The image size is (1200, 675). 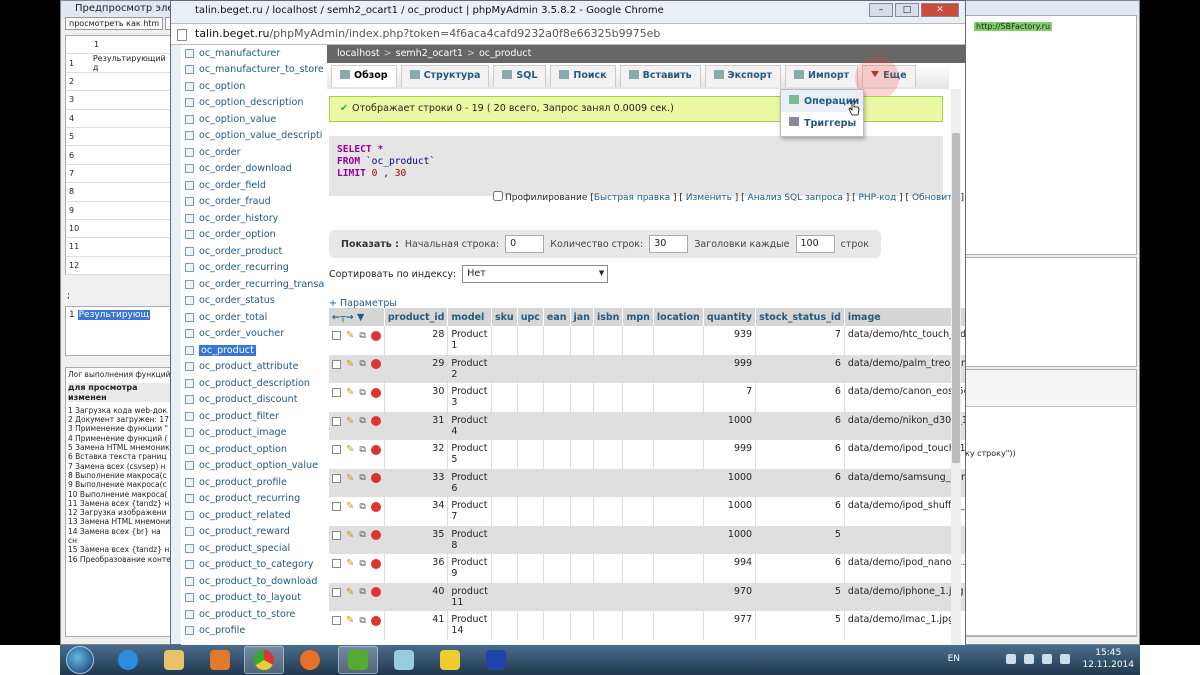 What do you see at coordinates (800, 340) in the screenshot?
I see `cell-stock-status: 7` at bounding box center [800, 340].